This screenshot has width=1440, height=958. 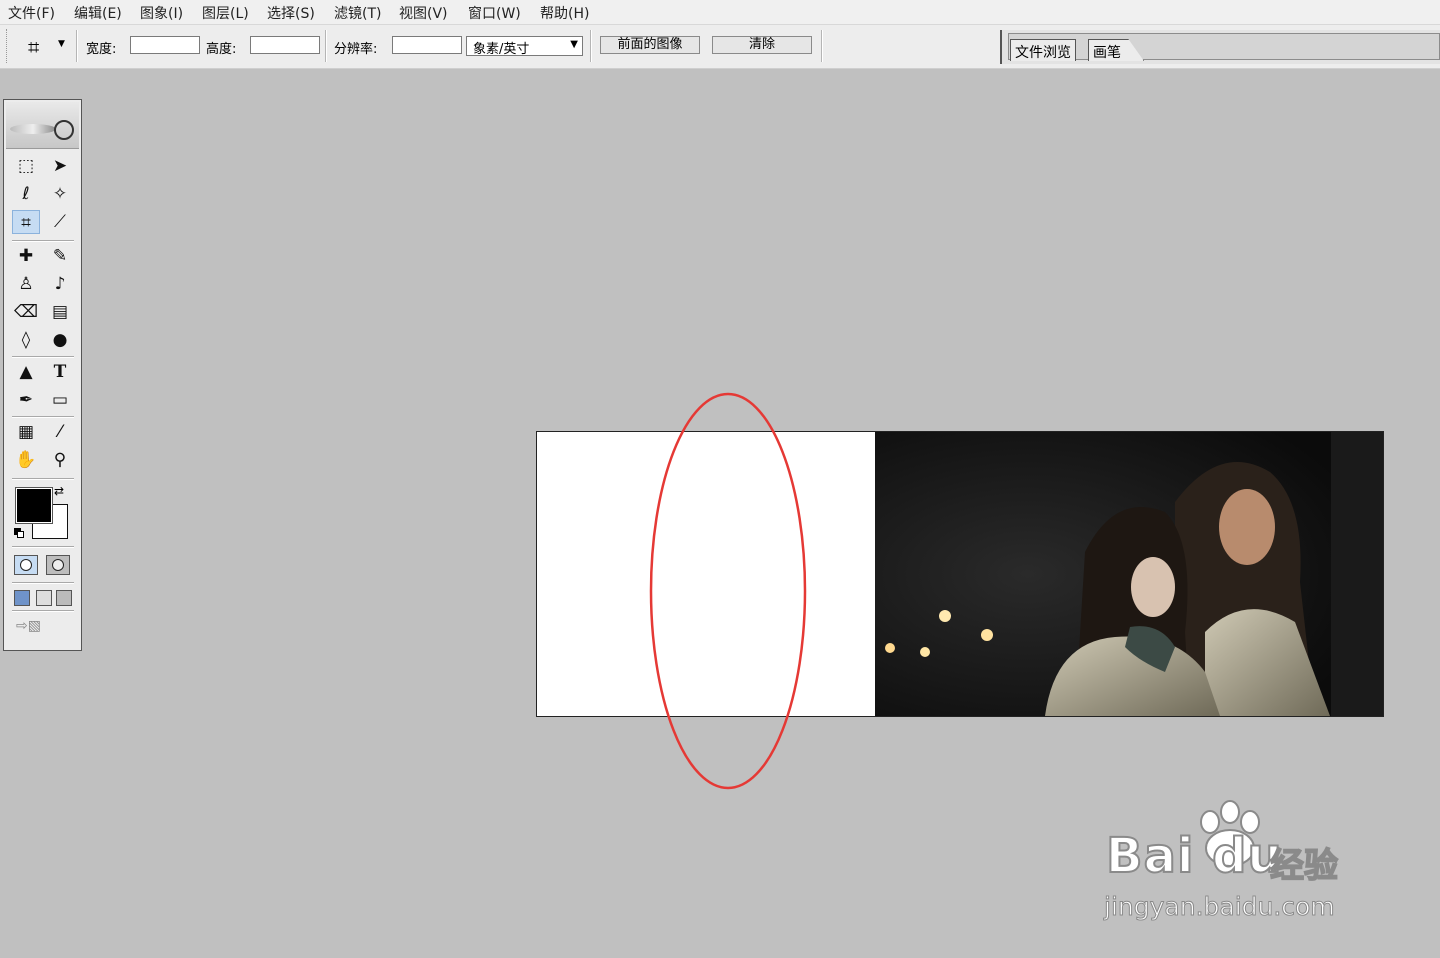 I want to click on menu-filter: 滤镜(T), so click(x=357, y=13).